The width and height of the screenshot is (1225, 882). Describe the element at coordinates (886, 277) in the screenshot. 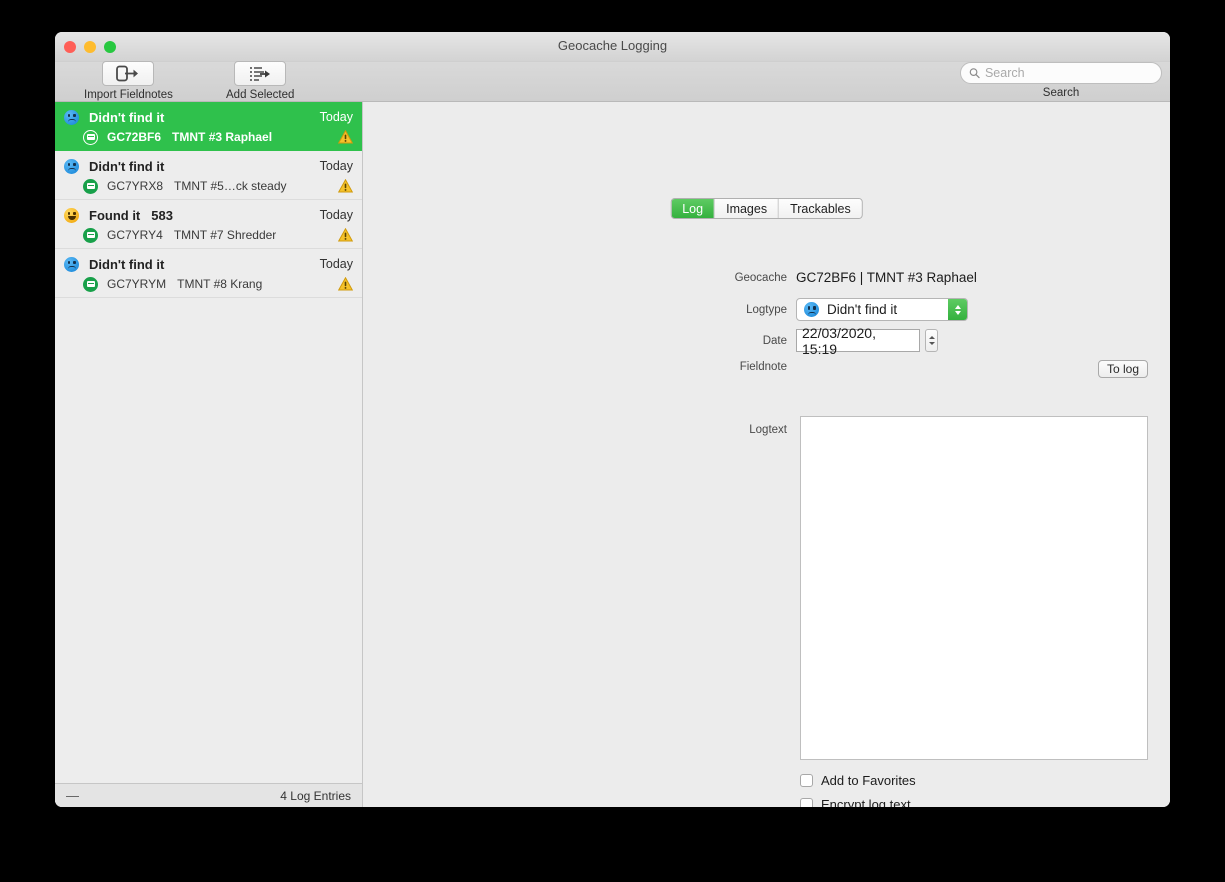

I see `geocache-value: GC72BF6 | TMNT #3 Raphael` at that location.